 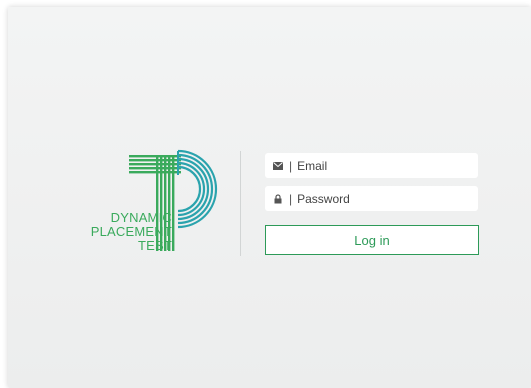 What do you see at coordinates (278, 198) in the screenshot?
I see `lock-icon` at bounding box center [278, 198].